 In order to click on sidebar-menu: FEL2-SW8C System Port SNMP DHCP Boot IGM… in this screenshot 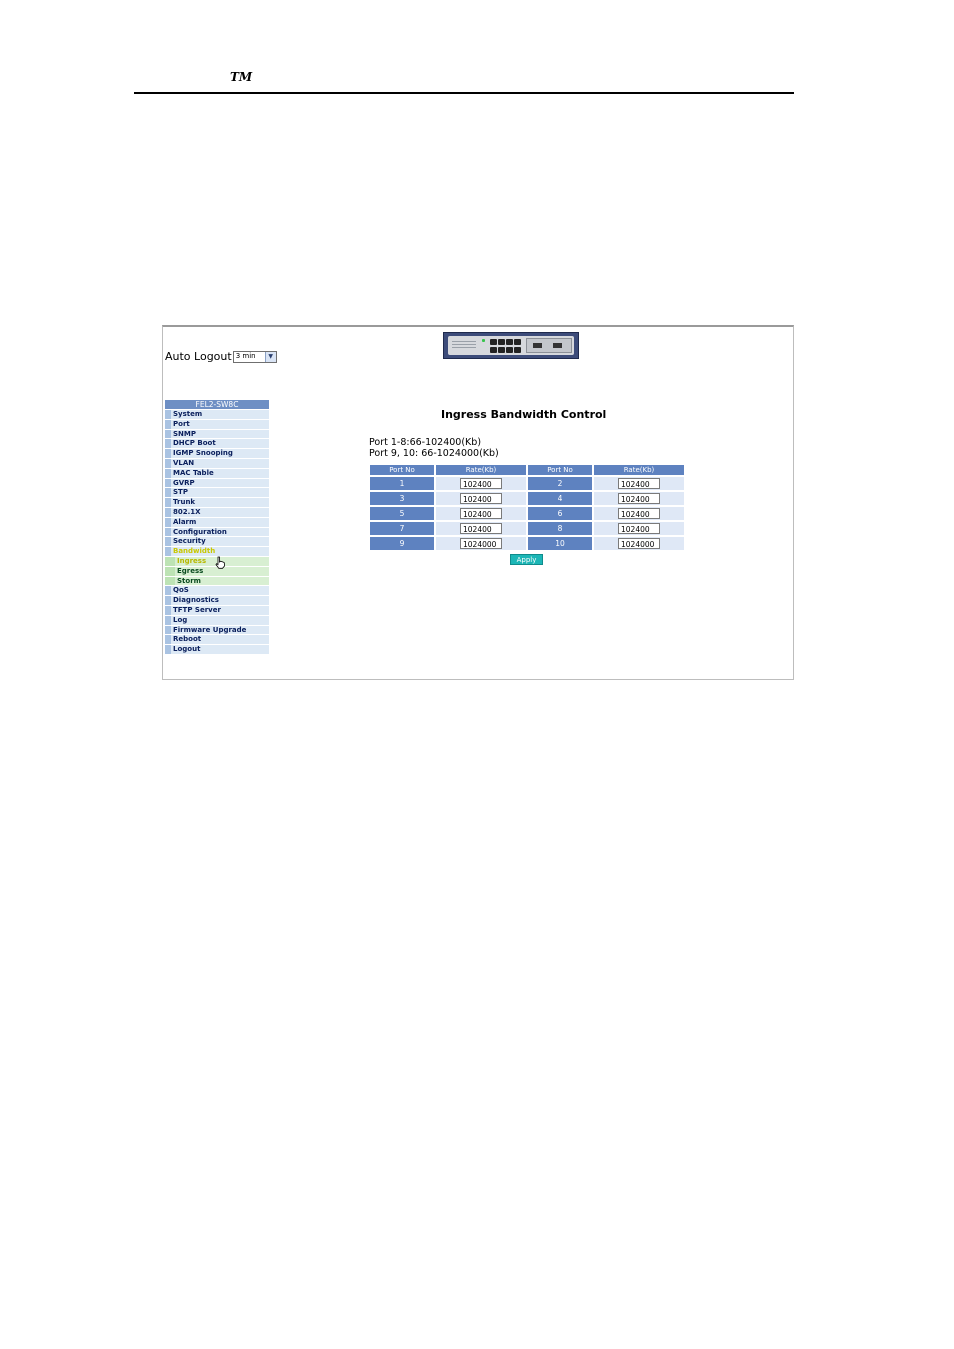, I will do `click(217, 527)`.